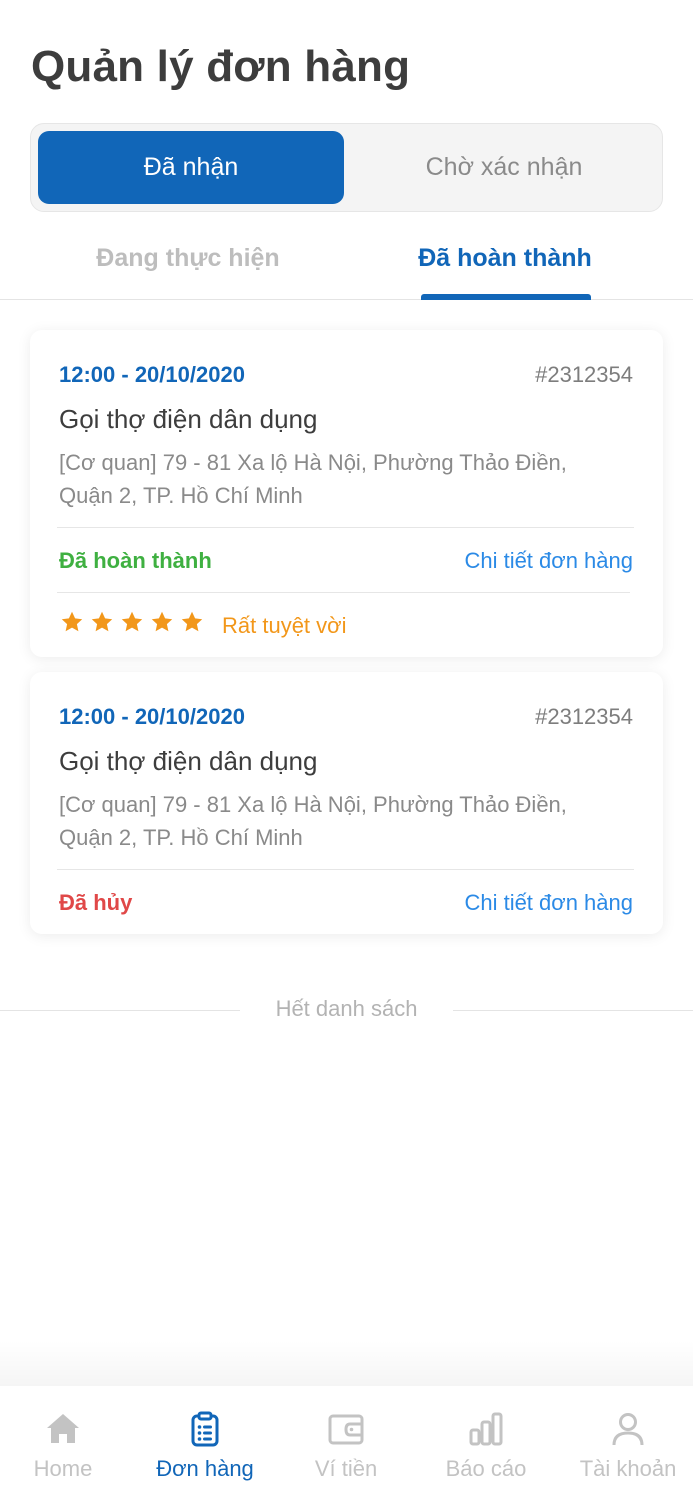 This screenshot has height=1500, width=693. What do you see at coordinates (628, 1468) in the screenshot?
I see `nav-account-label: Tài khoản` at bounding box center [628, 1468].